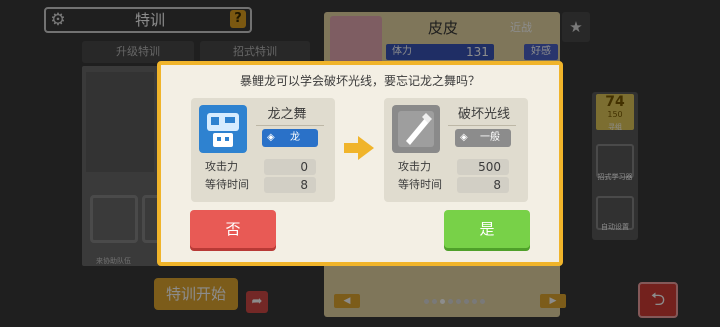  I want to click on current-move-type-badge: ◈ 龙, so click(290, 138).